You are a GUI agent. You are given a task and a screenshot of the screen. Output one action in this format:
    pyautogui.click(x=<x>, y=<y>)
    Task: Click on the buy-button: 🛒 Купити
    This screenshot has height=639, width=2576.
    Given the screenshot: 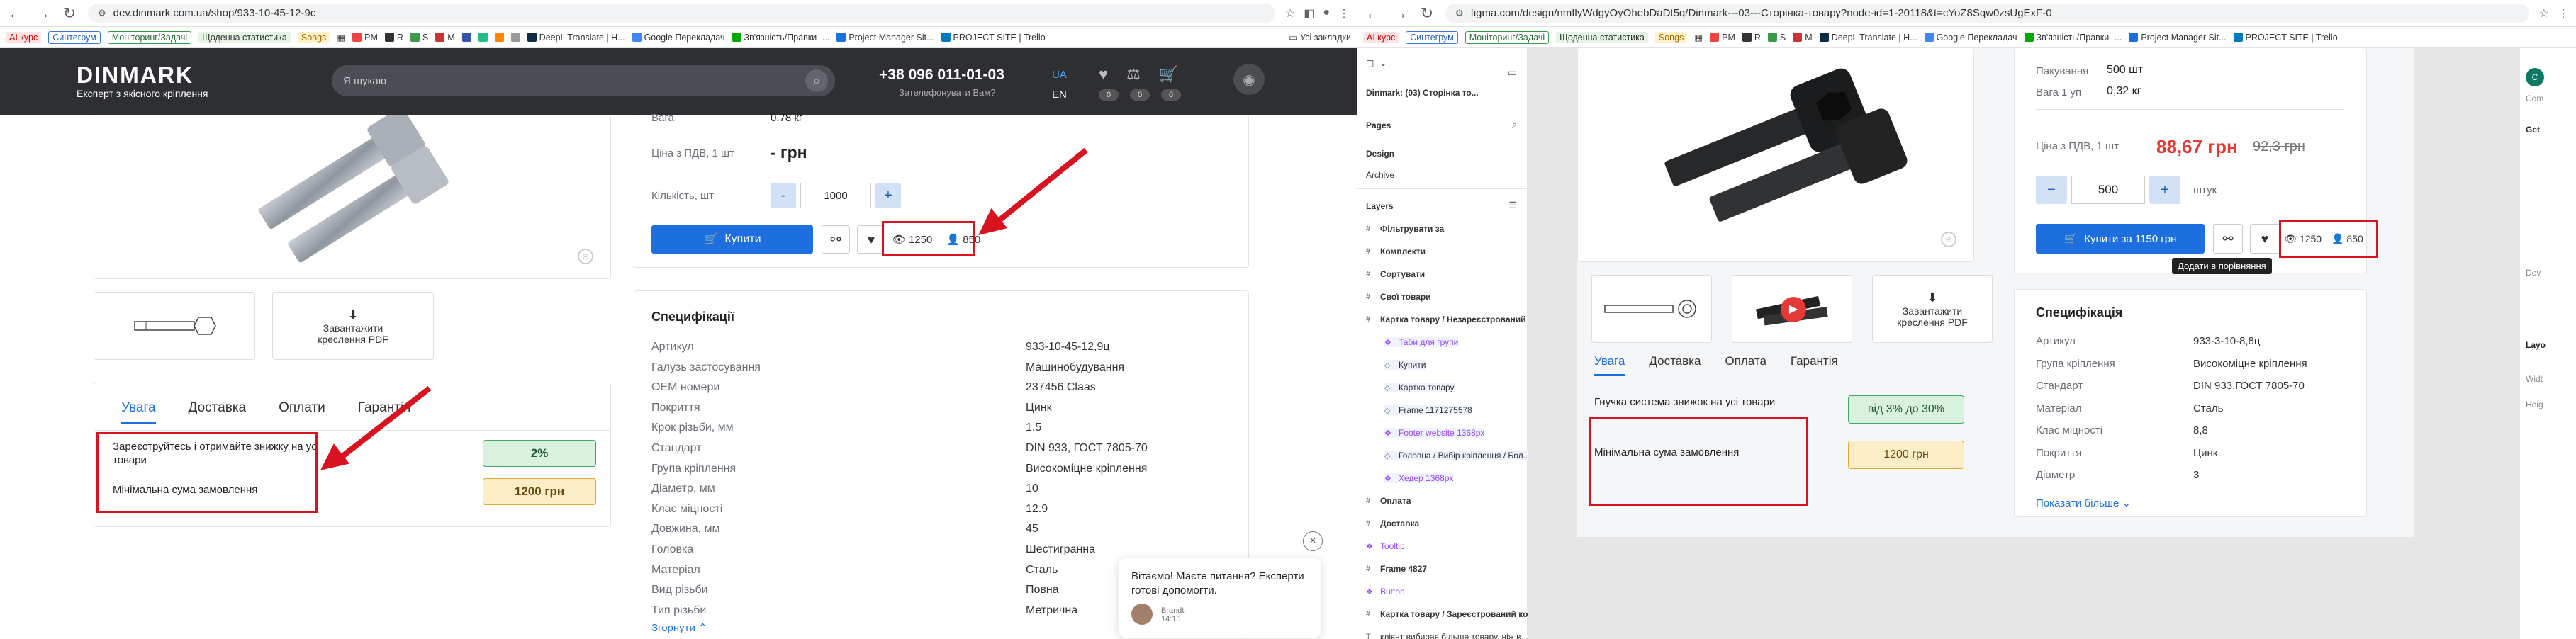 What is the action you would take?
    pyautogui.click(x=732, y=239)
    